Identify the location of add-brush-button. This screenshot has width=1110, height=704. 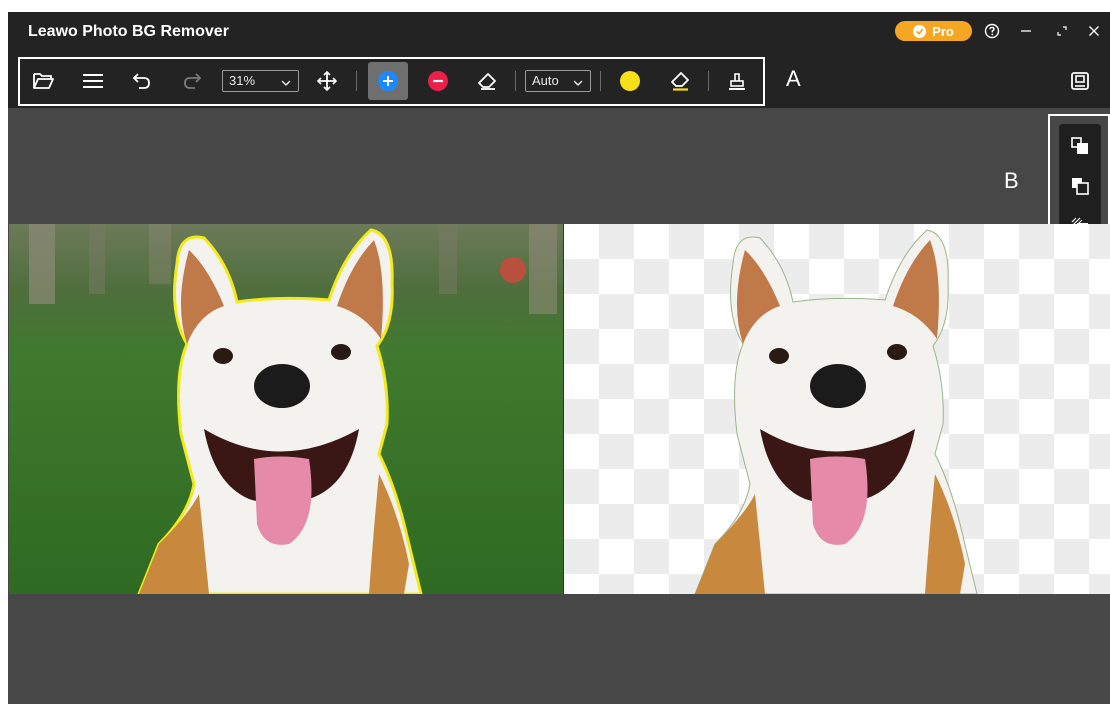
(388, 81).